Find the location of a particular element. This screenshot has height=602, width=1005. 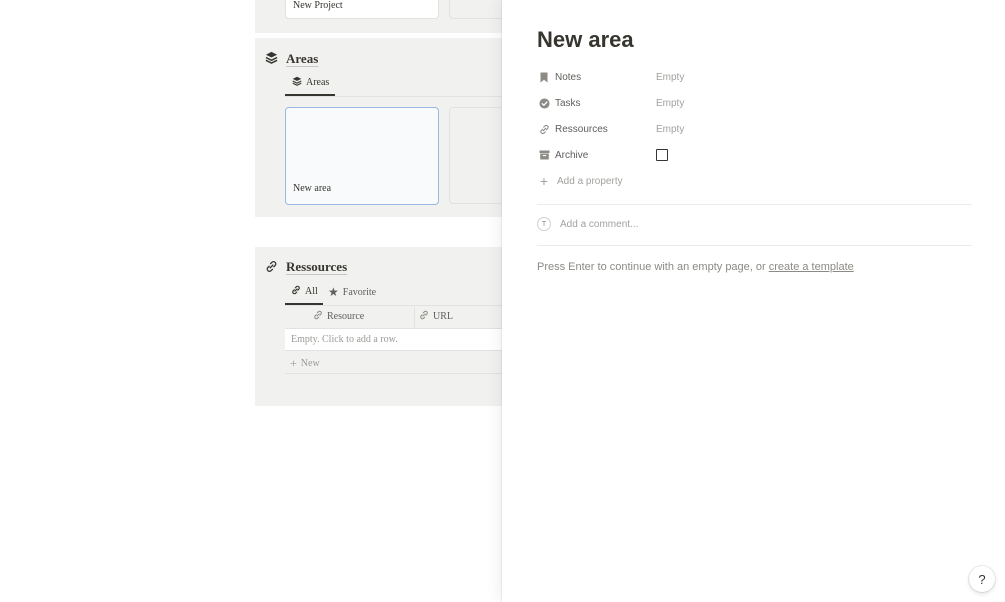

property-archive: Archive is located at coordinates (754, 155).